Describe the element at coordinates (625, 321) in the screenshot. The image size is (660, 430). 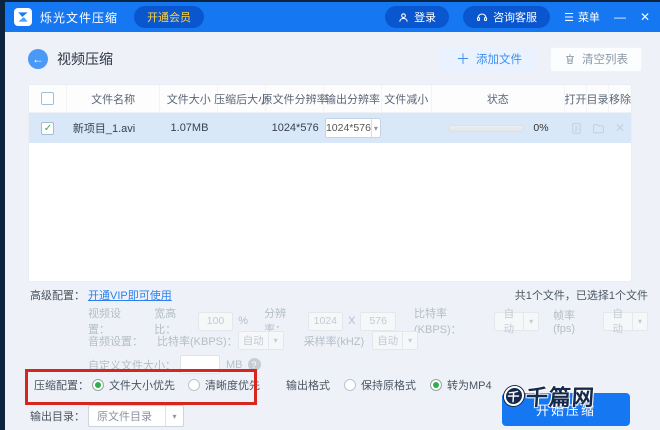
I see `fps-select: 自动` at that location.